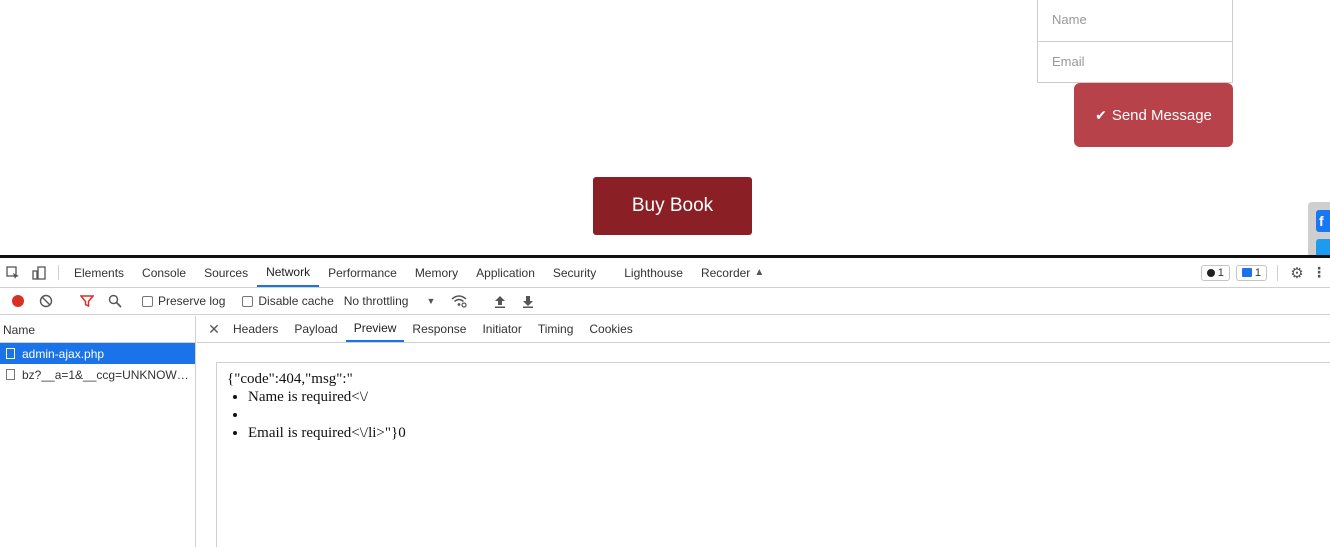 Image resolution: width=1330 pixels, height=547 pixels. Describe the element at coordinates (97, 329) in the screenshot. I see `name-column-header: Name` at that location.